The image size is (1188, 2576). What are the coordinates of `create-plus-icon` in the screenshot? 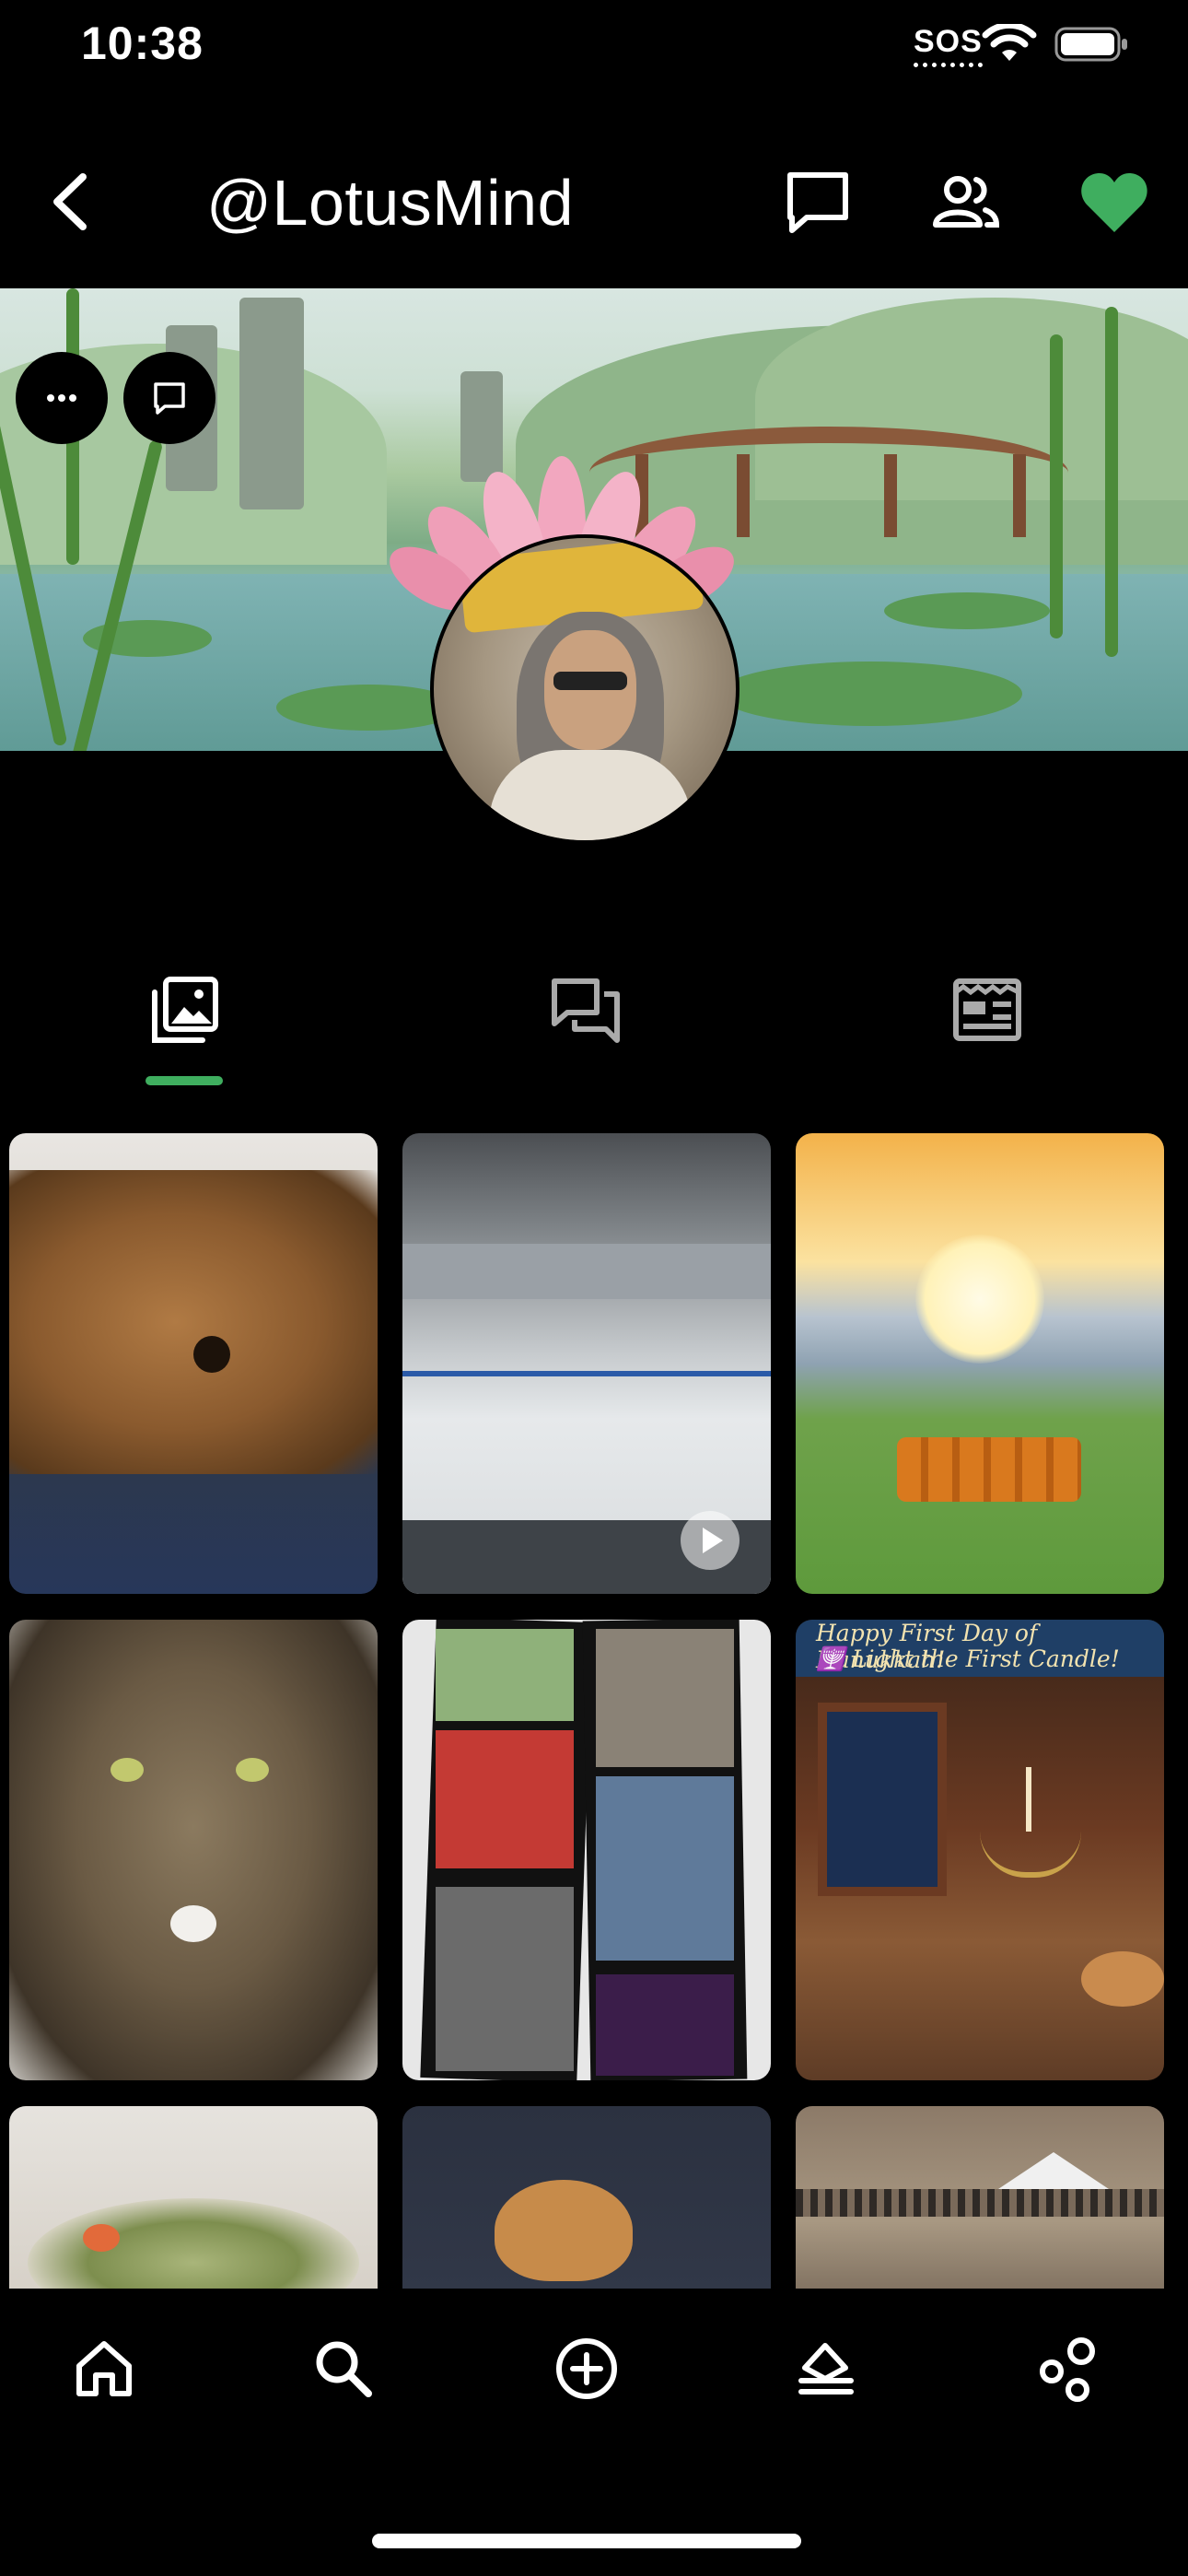 It's located at (587, 2369).